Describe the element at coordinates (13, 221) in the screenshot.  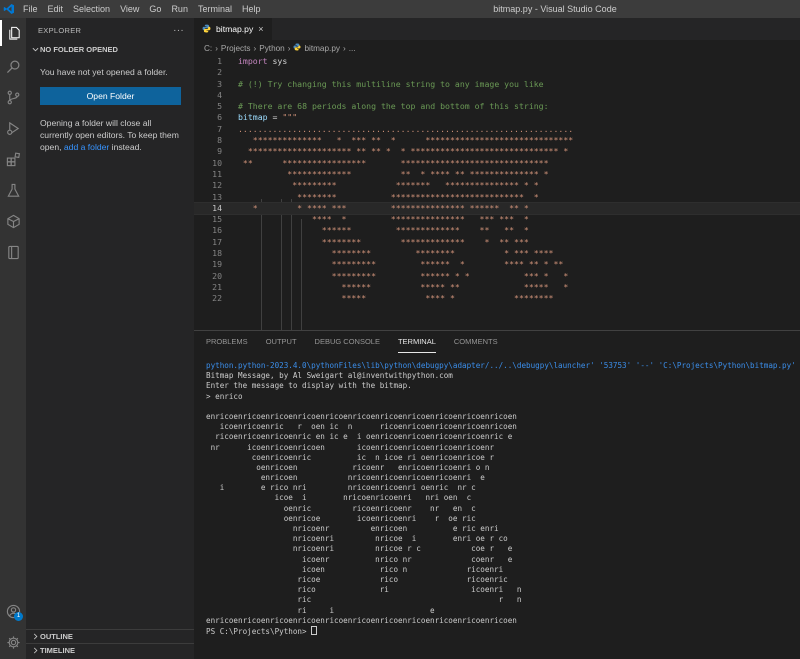
I see `remote-explorer-icon` at that location.